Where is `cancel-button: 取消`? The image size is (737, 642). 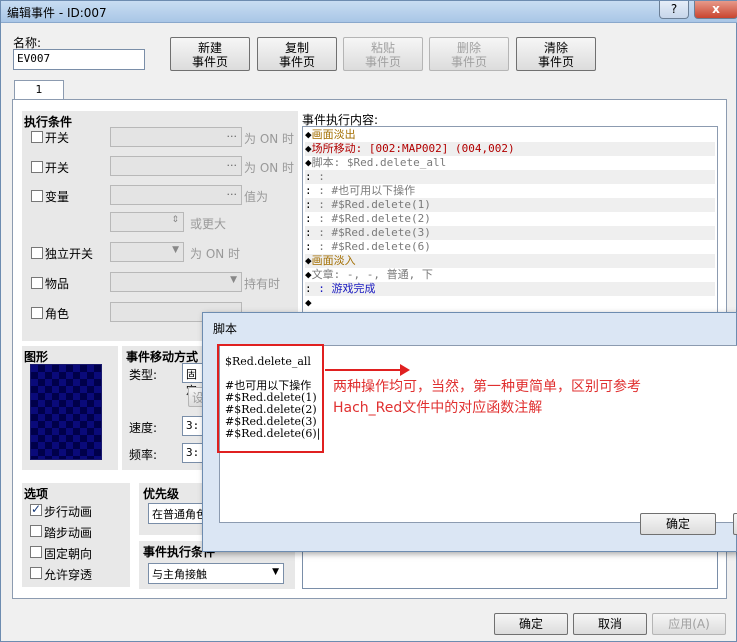
cancel-button: 取消 is located at coordinates (610, 624).